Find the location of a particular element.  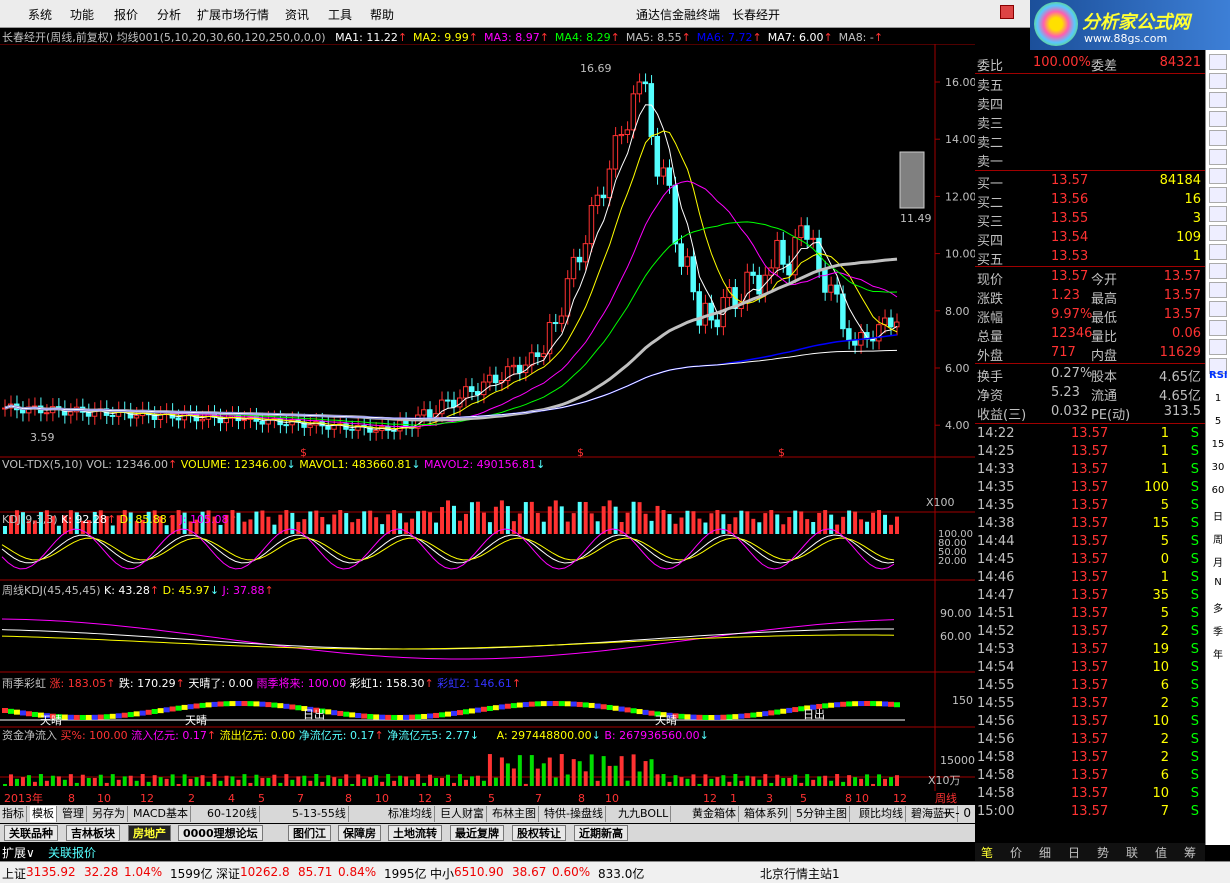

price-tick: 16.00 is located at coordinates (960, 82).